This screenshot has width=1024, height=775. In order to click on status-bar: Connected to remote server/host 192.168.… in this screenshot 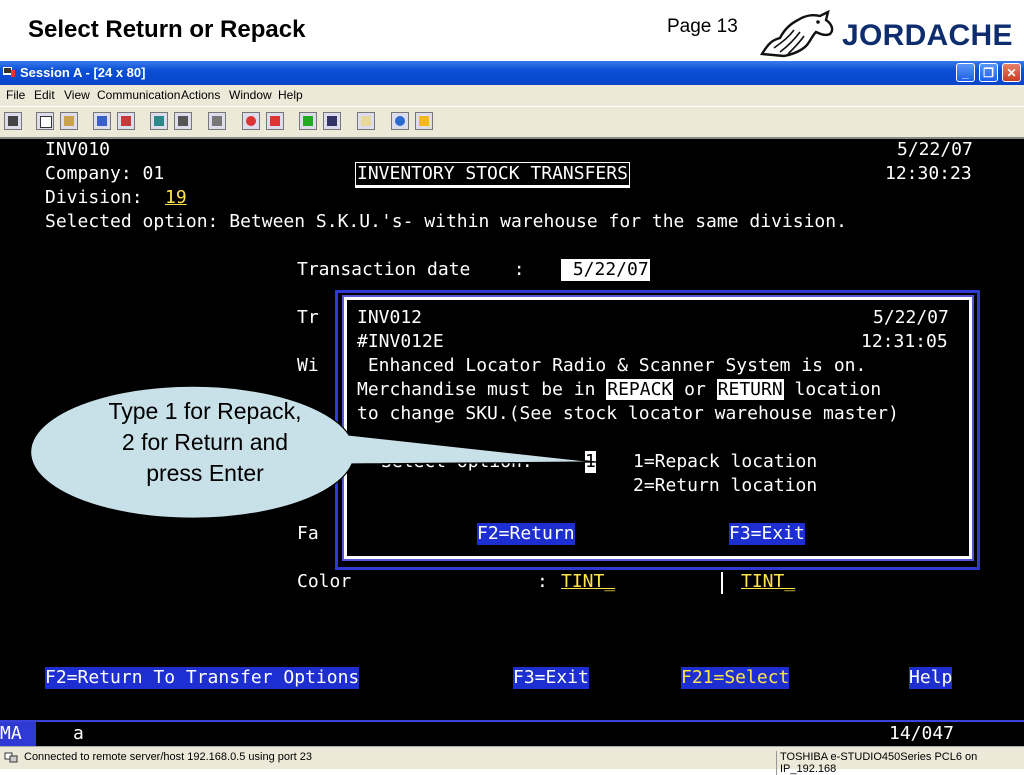, I will do `click(512, 760)`.